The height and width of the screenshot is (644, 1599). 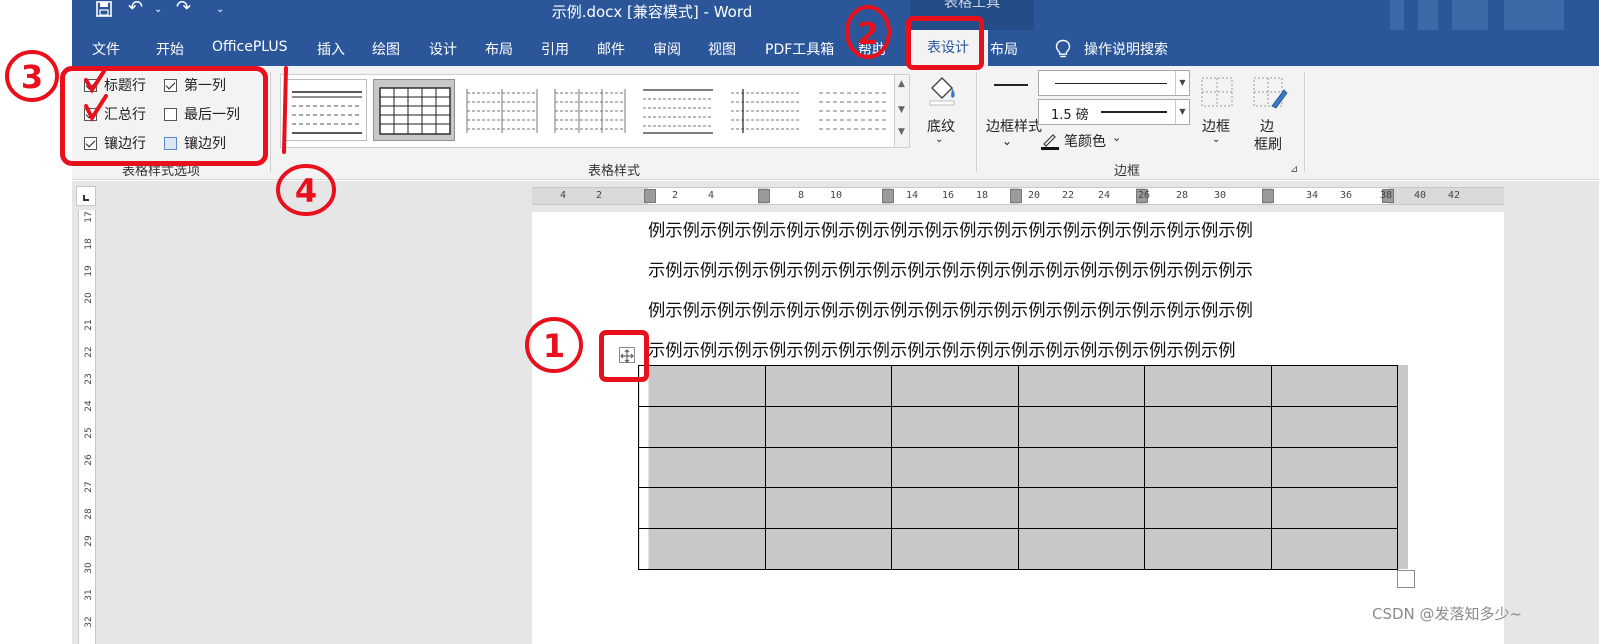 What do you see at coordinates (950, 268) in the screenshot?
I see `document-paragraph: 示例示例示例示例示例示例示例示例示例示例示例示例示例示例示例示例示例示` at bounding box center [950, 268].